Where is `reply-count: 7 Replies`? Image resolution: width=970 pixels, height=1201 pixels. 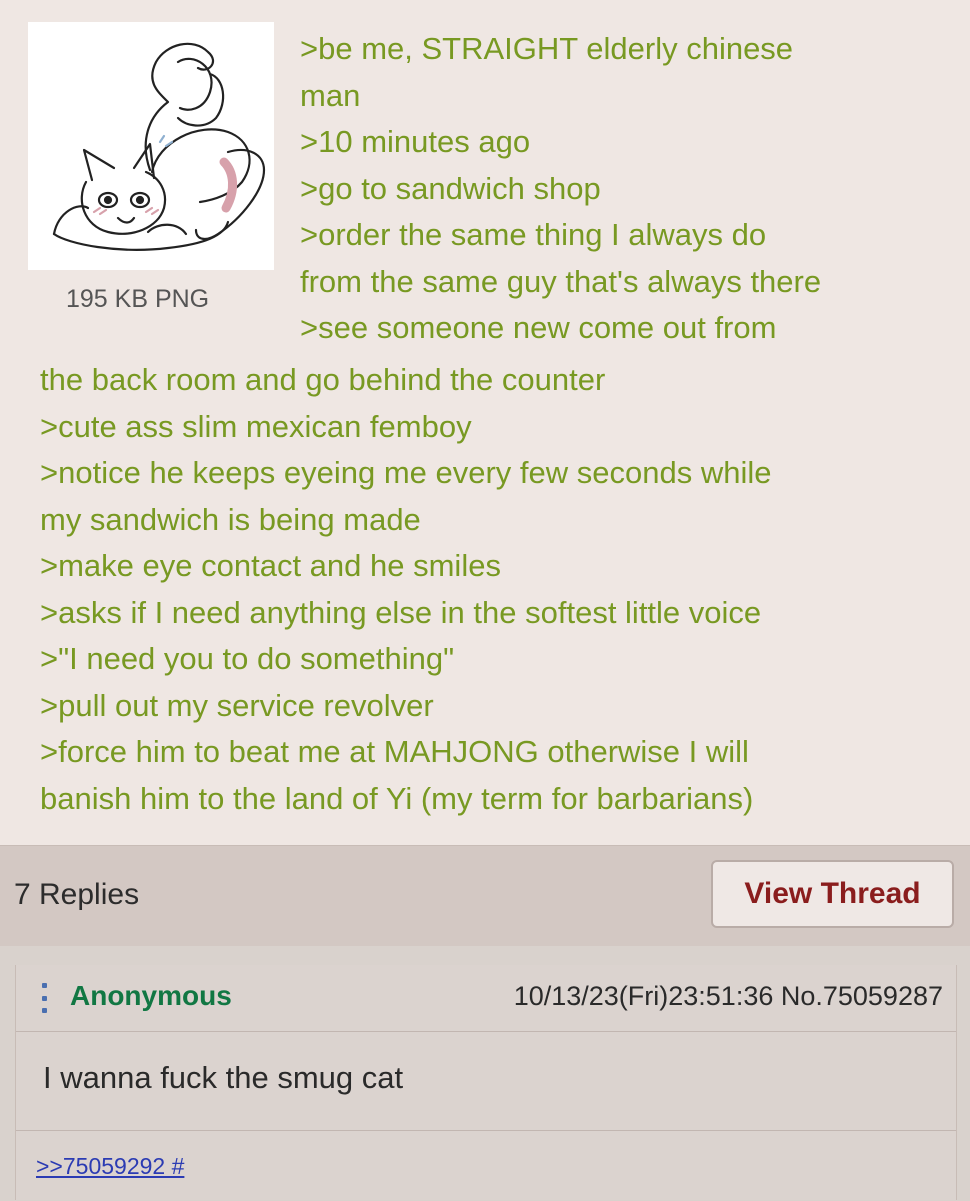 reply-count: 7 Replies is located at coordinates (77, 894).